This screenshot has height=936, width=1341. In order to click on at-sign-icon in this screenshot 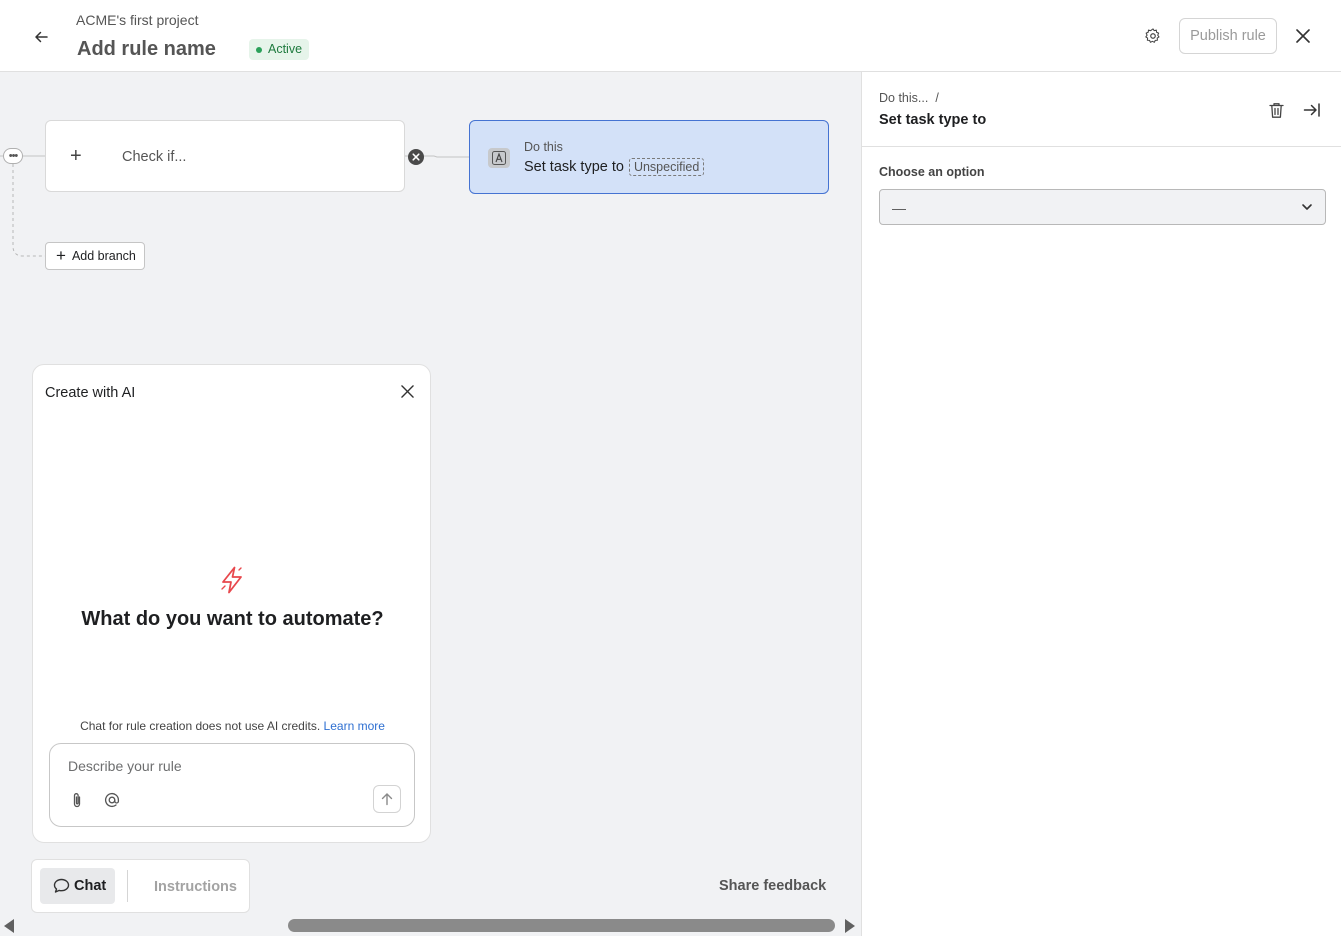, I will do `click(112, 800)`.